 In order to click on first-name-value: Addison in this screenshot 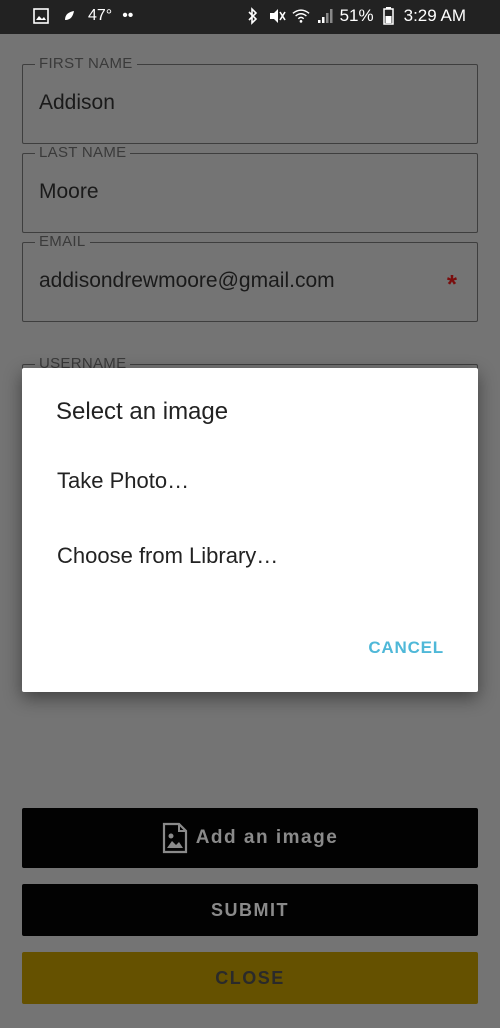, I will do `click(77, 102)`.